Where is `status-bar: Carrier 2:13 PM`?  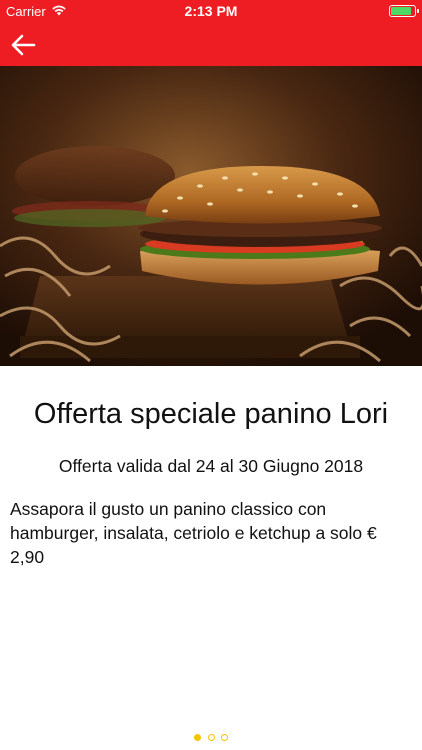 status-bar: Carrier 2:13 PM is located at coordinates (211, 11).